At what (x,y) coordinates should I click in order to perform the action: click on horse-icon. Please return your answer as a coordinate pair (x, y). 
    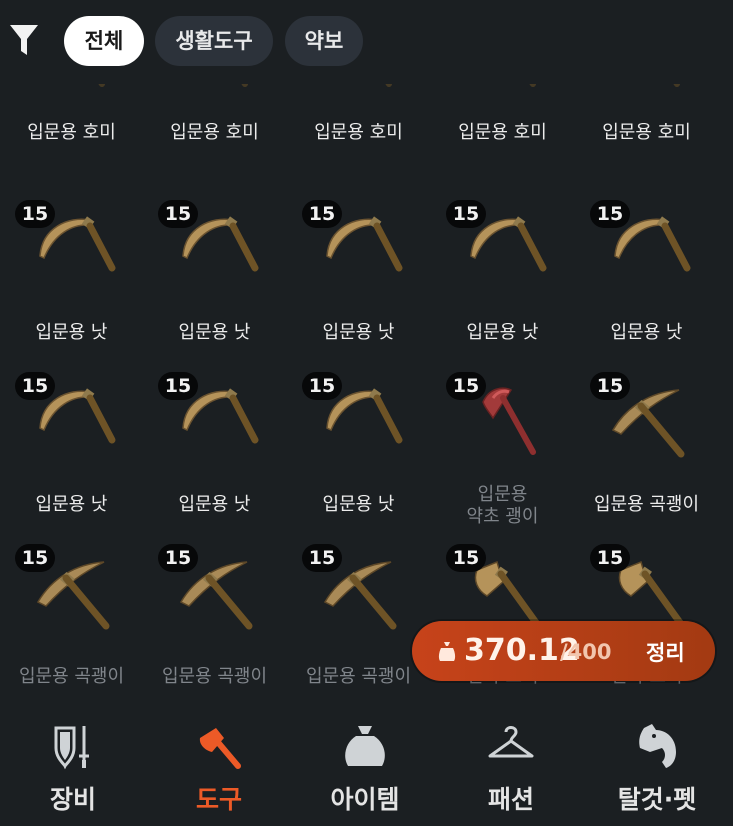
    Looking at the image, I should click on (657, 746).